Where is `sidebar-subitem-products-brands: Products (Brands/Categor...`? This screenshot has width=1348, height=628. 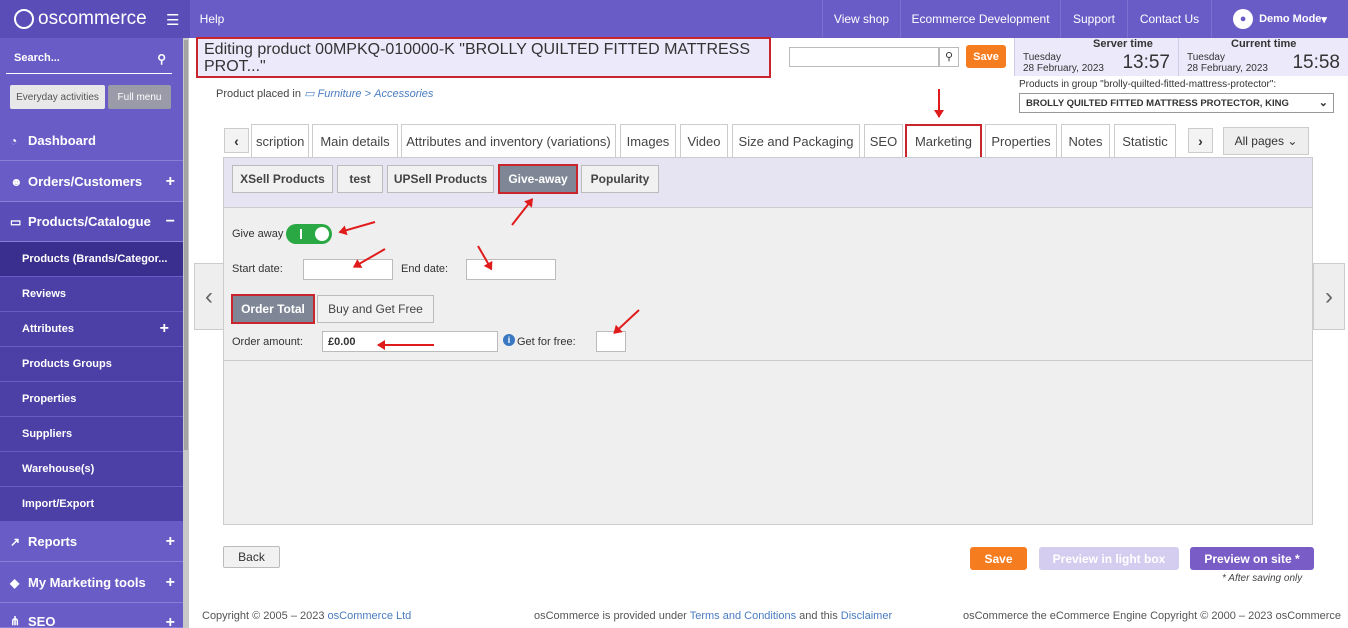
sidebar-subitem-products-brands: Products (Brands/Categor... is located at coordinates (91, 259).